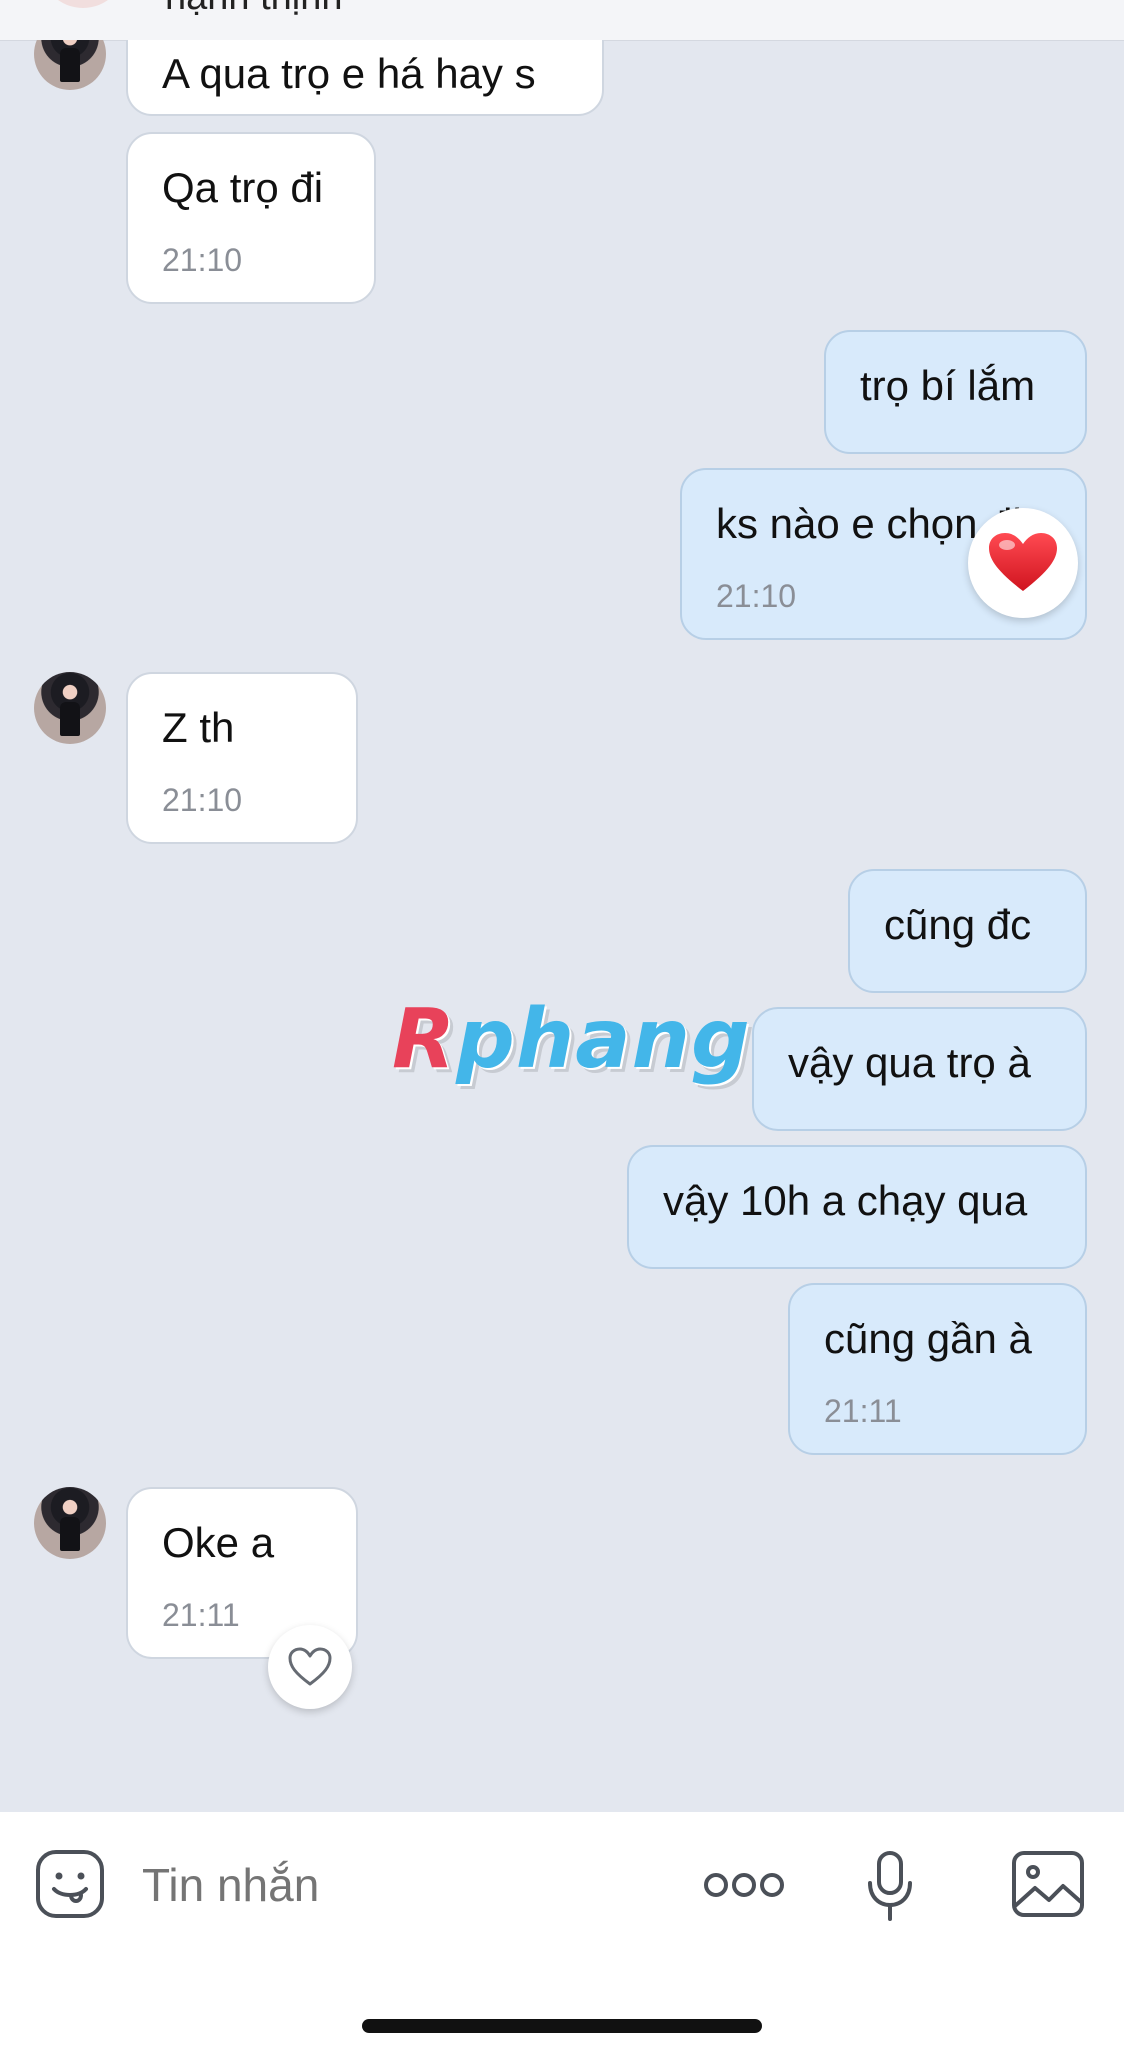  What do you see at coordinates (251, 218) in the screenshot?
I see `incoming-message: Qa trọ đi 21:10` at bounding box center [251, 218].